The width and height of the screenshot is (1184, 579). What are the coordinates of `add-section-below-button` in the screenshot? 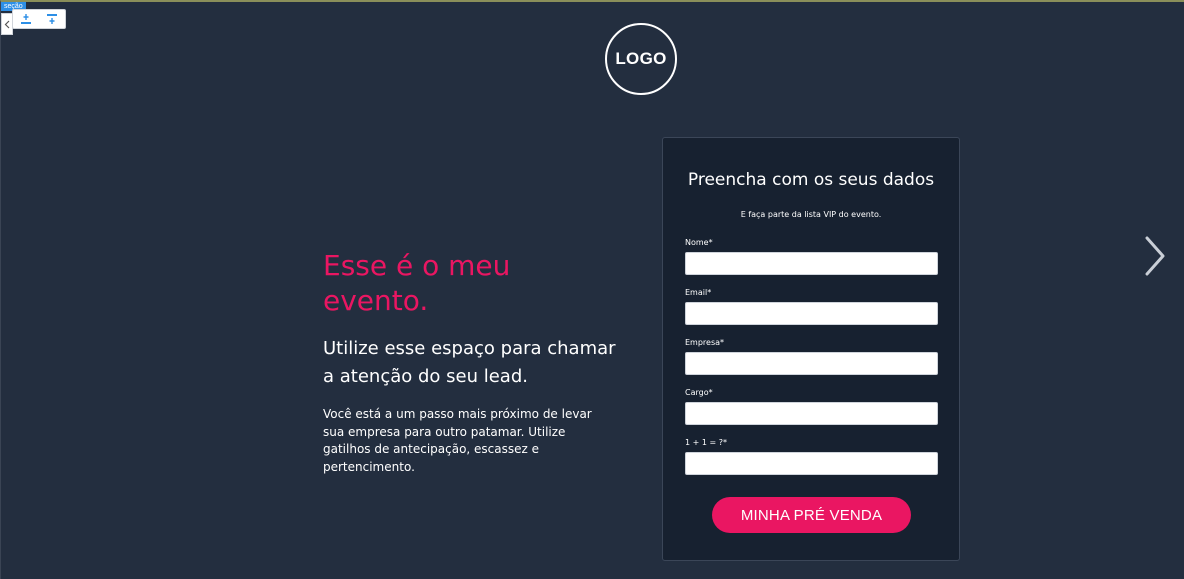 It's located at (52, 19).